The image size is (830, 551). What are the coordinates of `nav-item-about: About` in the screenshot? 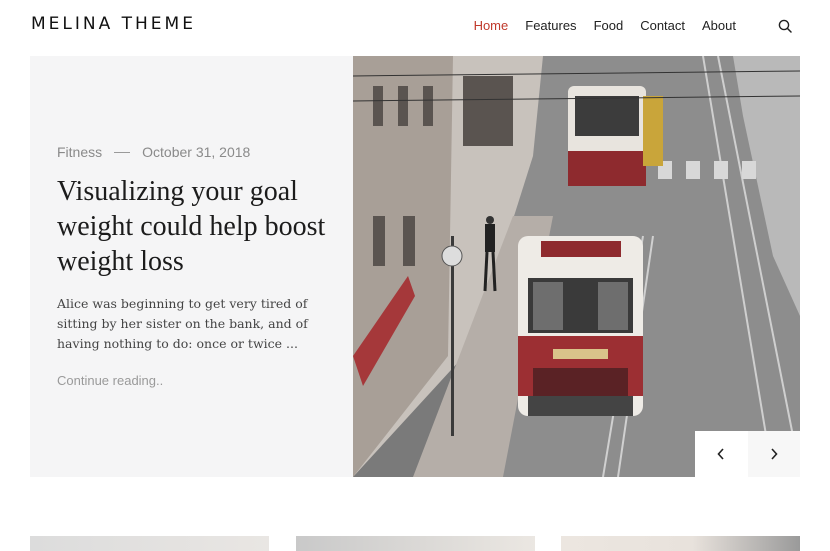 It's located at (719, 25).